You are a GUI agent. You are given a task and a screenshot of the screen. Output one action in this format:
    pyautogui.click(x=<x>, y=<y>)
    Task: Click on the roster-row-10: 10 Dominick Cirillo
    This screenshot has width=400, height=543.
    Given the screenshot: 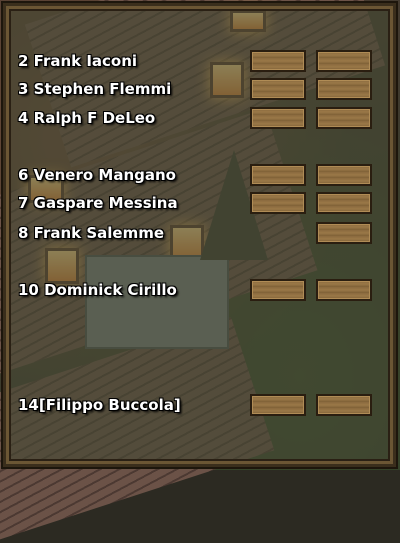 What is the action you would take?
    pyautogui.click(x=200, y=291)
    